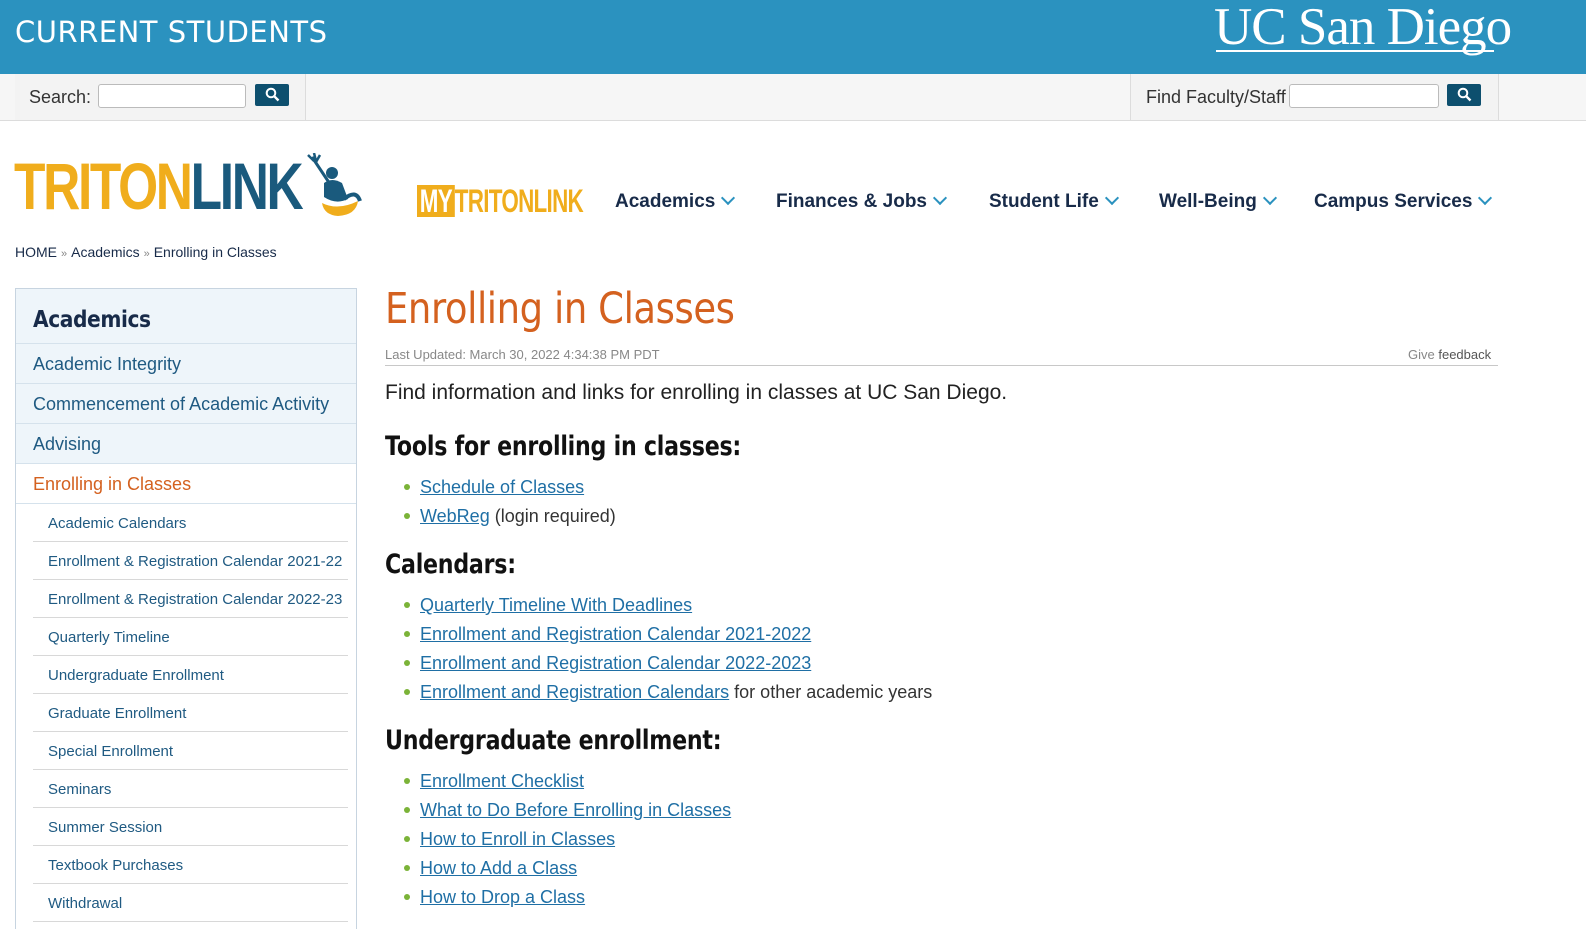 This screenshot has height=929, width=1586. I want to click on sidebar-subitem: Seminars, so click(190, 789).